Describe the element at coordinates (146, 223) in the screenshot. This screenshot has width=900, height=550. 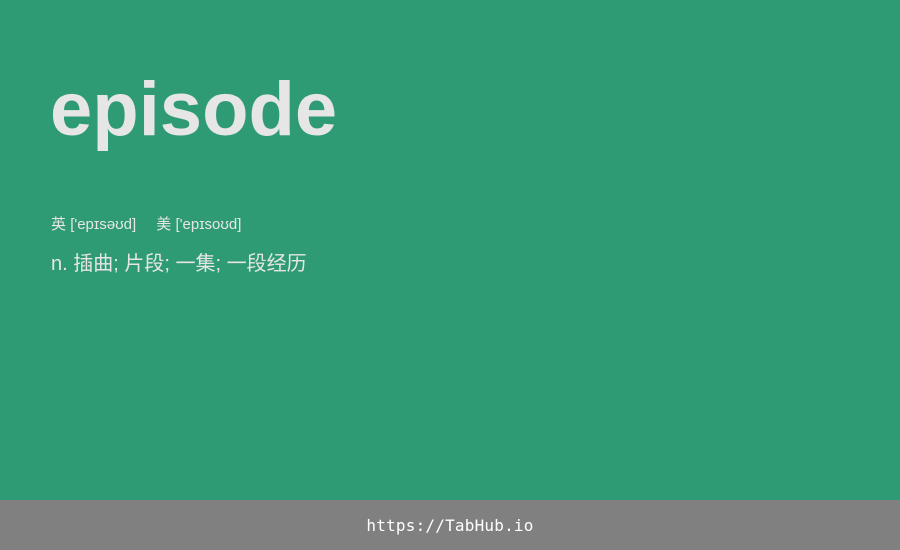
I see `phonetics-row: 英 ['epɪsəʊd] 美 ['epɪsoʊd]` at that location.